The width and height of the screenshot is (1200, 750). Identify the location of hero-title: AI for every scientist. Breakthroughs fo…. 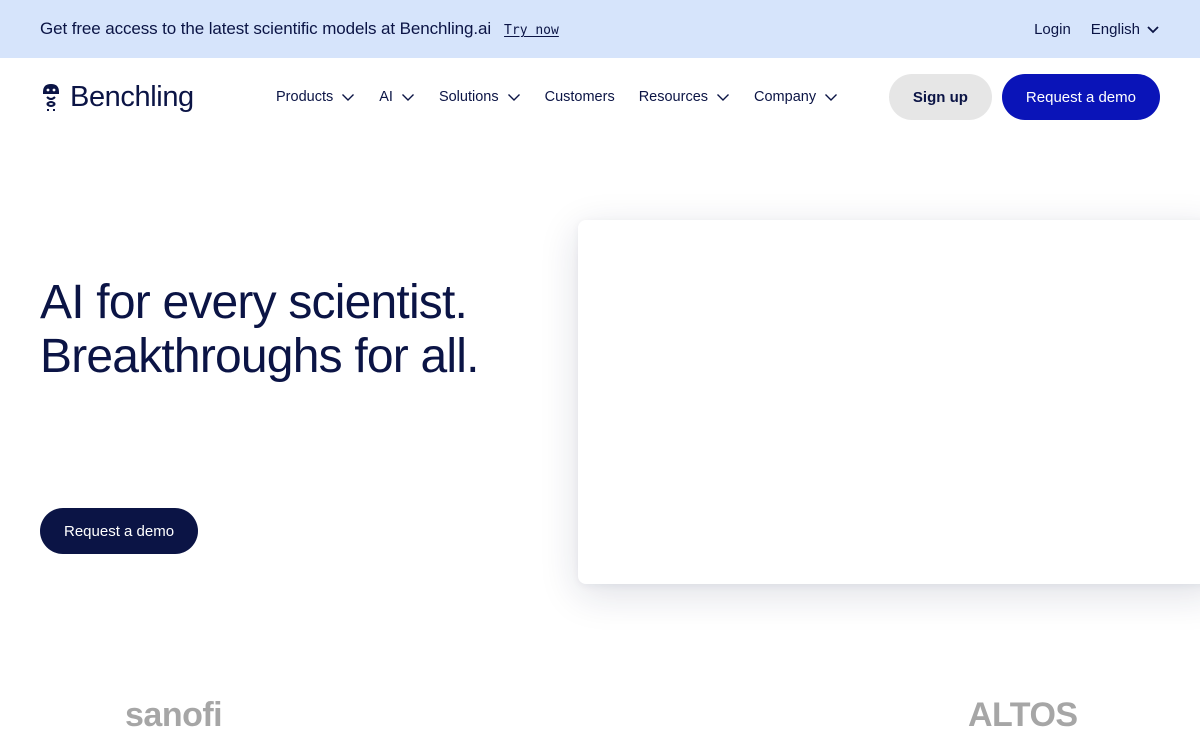
(259, 330).